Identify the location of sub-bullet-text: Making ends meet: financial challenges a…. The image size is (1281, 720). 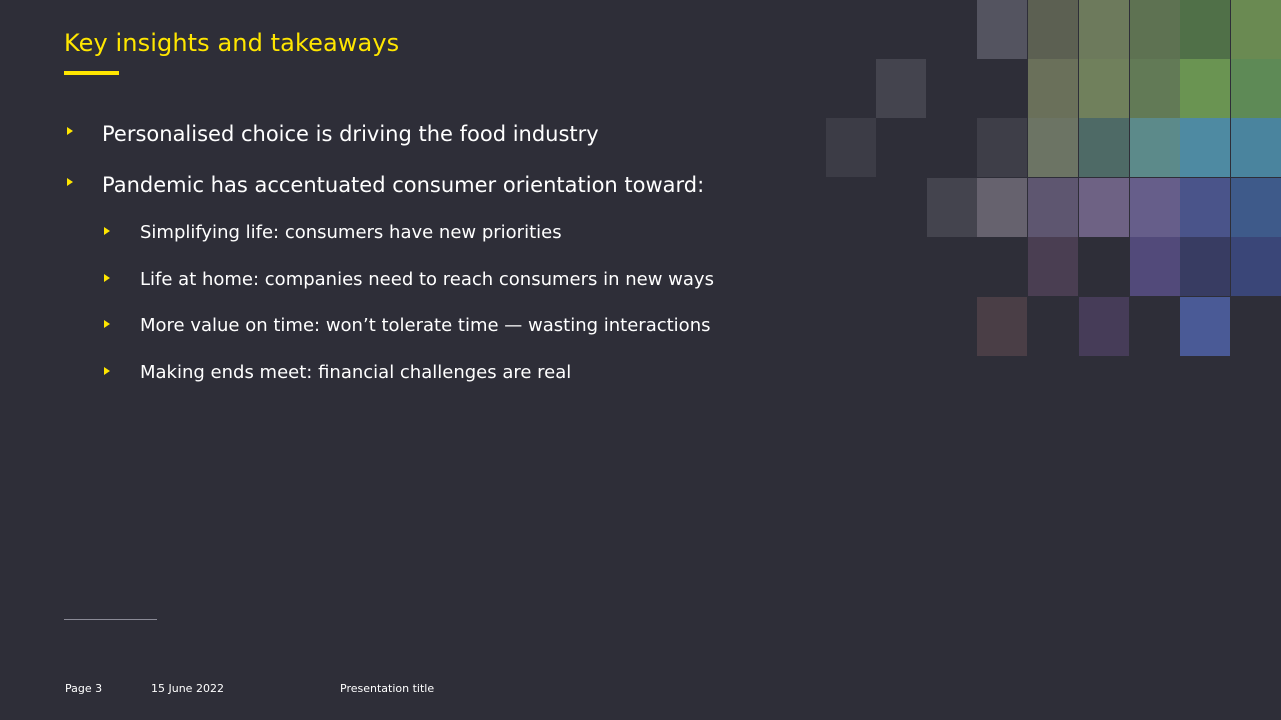
(356, 372).